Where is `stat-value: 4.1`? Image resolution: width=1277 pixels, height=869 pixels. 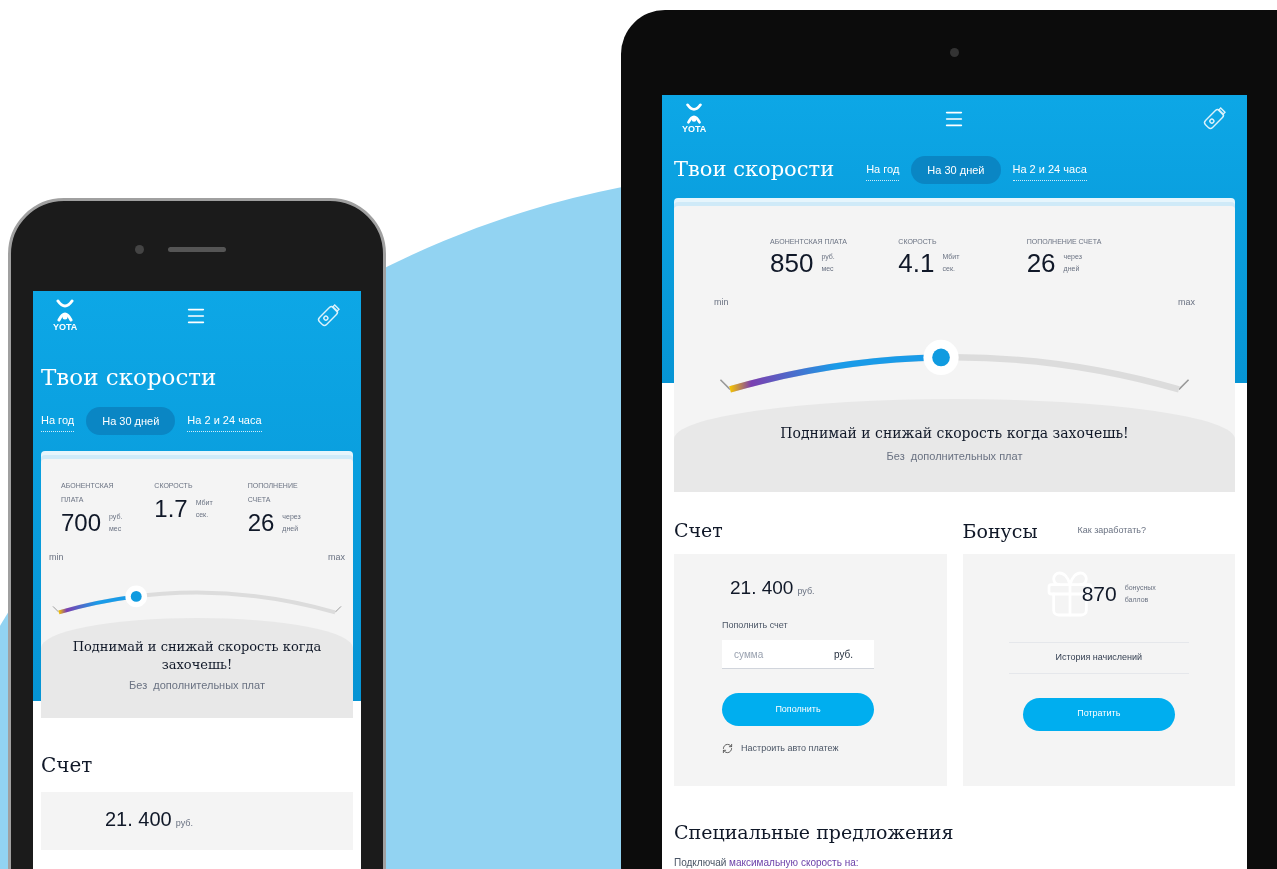 stat-value: 4.1 is located at coordinates (916, 263).